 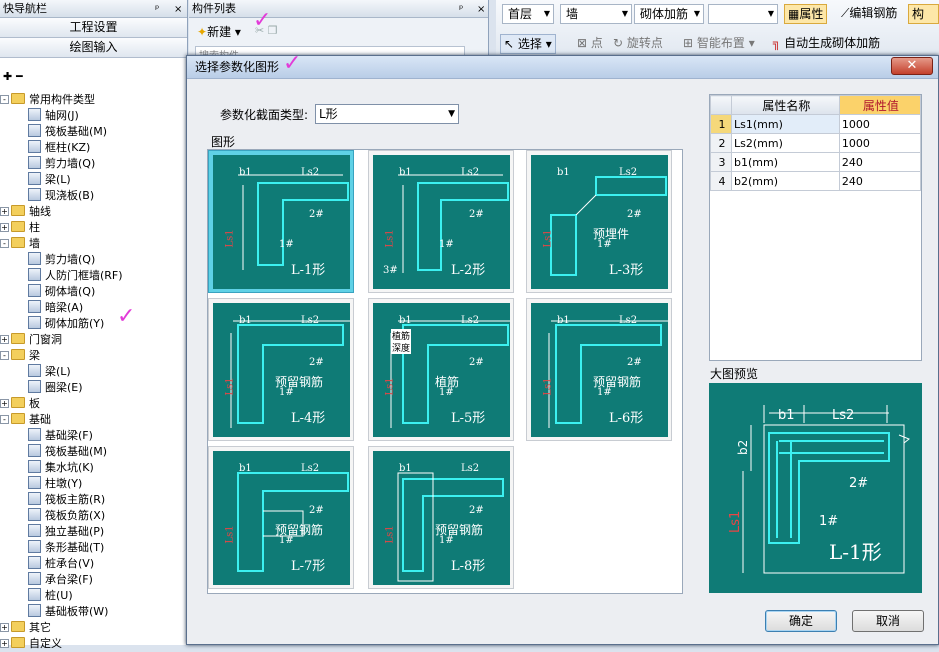 I want to click on large-preview: b1 Ls2 b2 Ls1 2# 1# L-1形, so click(x=815, y=488).